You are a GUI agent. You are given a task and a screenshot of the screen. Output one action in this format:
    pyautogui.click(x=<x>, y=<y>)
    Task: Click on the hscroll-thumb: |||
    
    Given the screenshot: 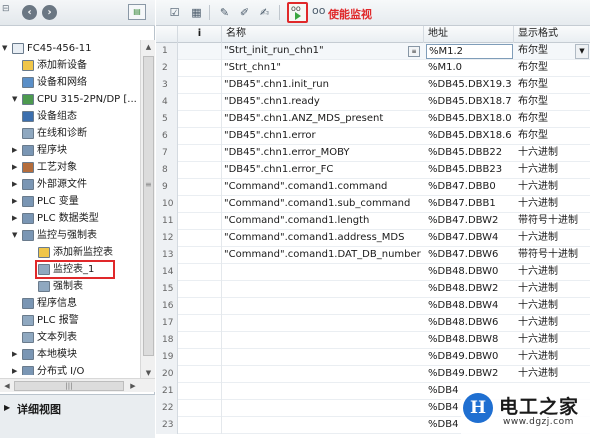 What is the action you would take?
    pyautogui.click(x=69, y=386)
    